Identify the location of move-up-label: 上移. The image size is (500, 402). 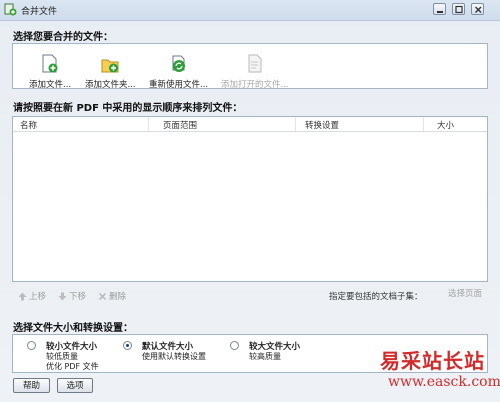
(38, 297).